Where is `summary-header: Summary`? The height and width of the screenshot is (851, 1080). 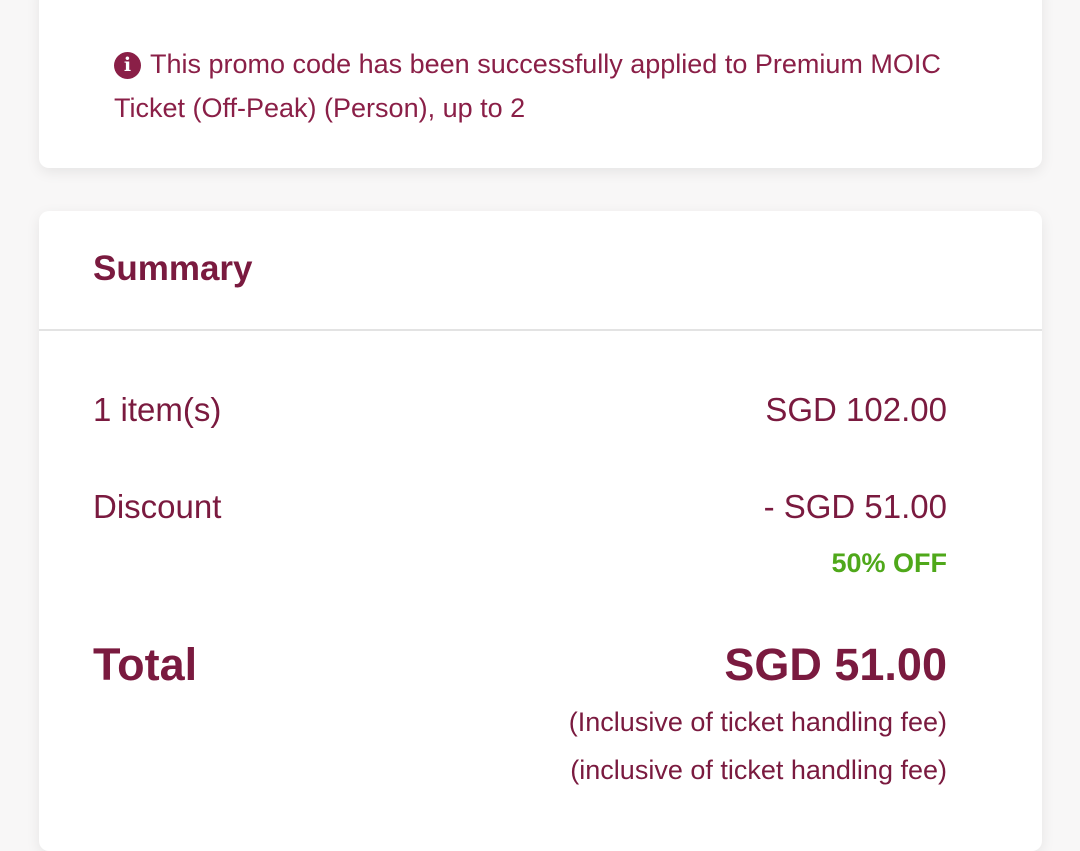
summary-header: Summary is located at coordinates (540, 271).